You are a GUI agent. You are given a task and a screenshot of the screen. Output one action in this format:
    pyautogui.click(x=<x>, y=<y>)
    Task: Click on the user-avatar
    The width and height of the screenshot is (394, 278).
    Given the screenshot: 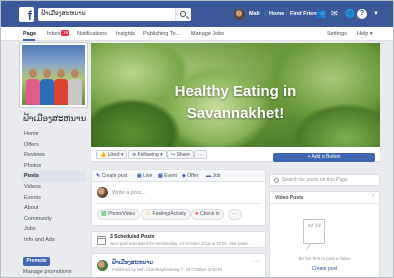 What is the action you would take?
    pyautogui.click(x=239, y=14)
    